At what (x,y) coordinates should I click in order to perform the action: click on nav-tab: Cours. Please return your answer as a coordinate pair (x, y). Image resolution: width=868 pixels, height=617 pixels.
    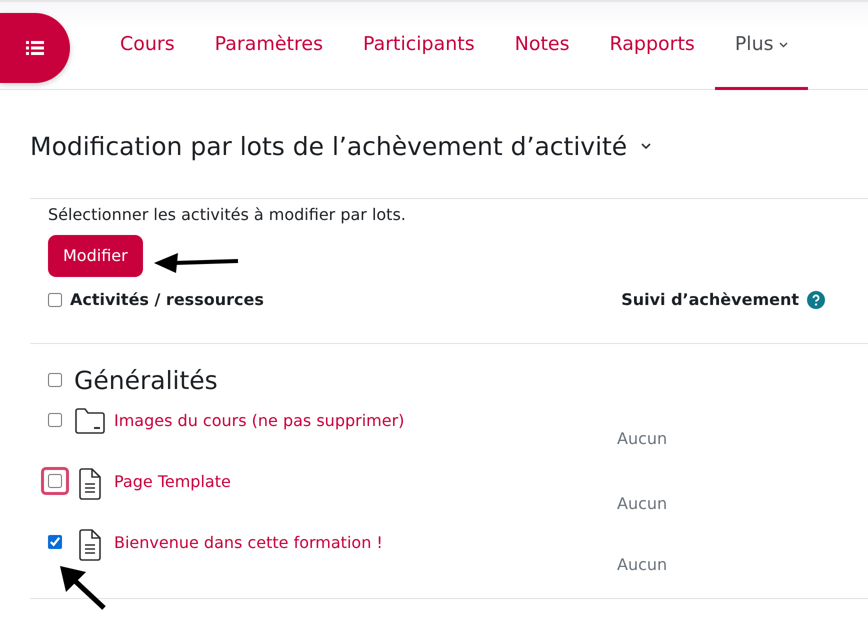
    Looking at the image, I should click on (147, 46).